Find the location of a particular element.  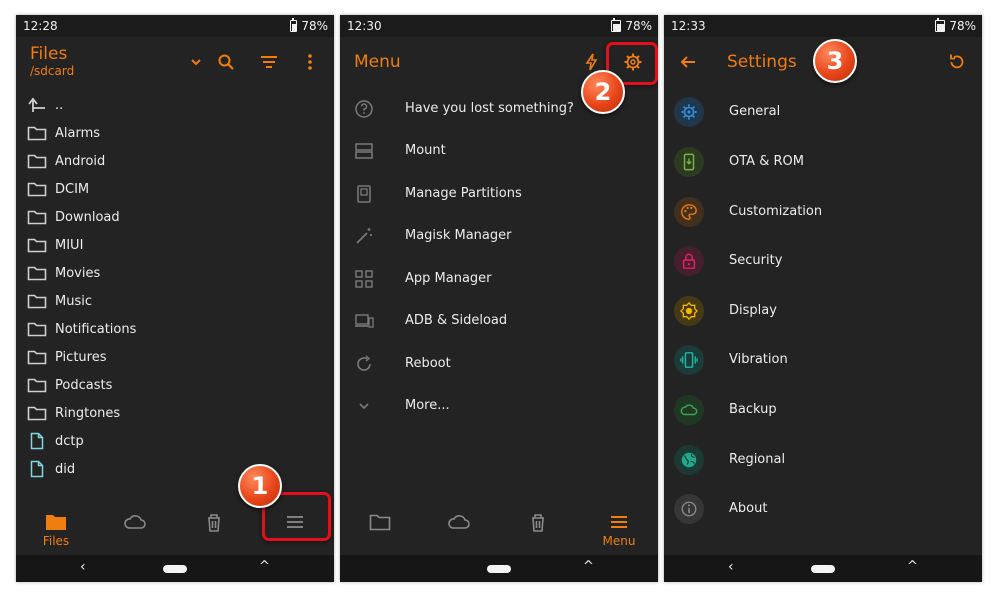

status-time: 12:30 is located at coordinates (364, 26).